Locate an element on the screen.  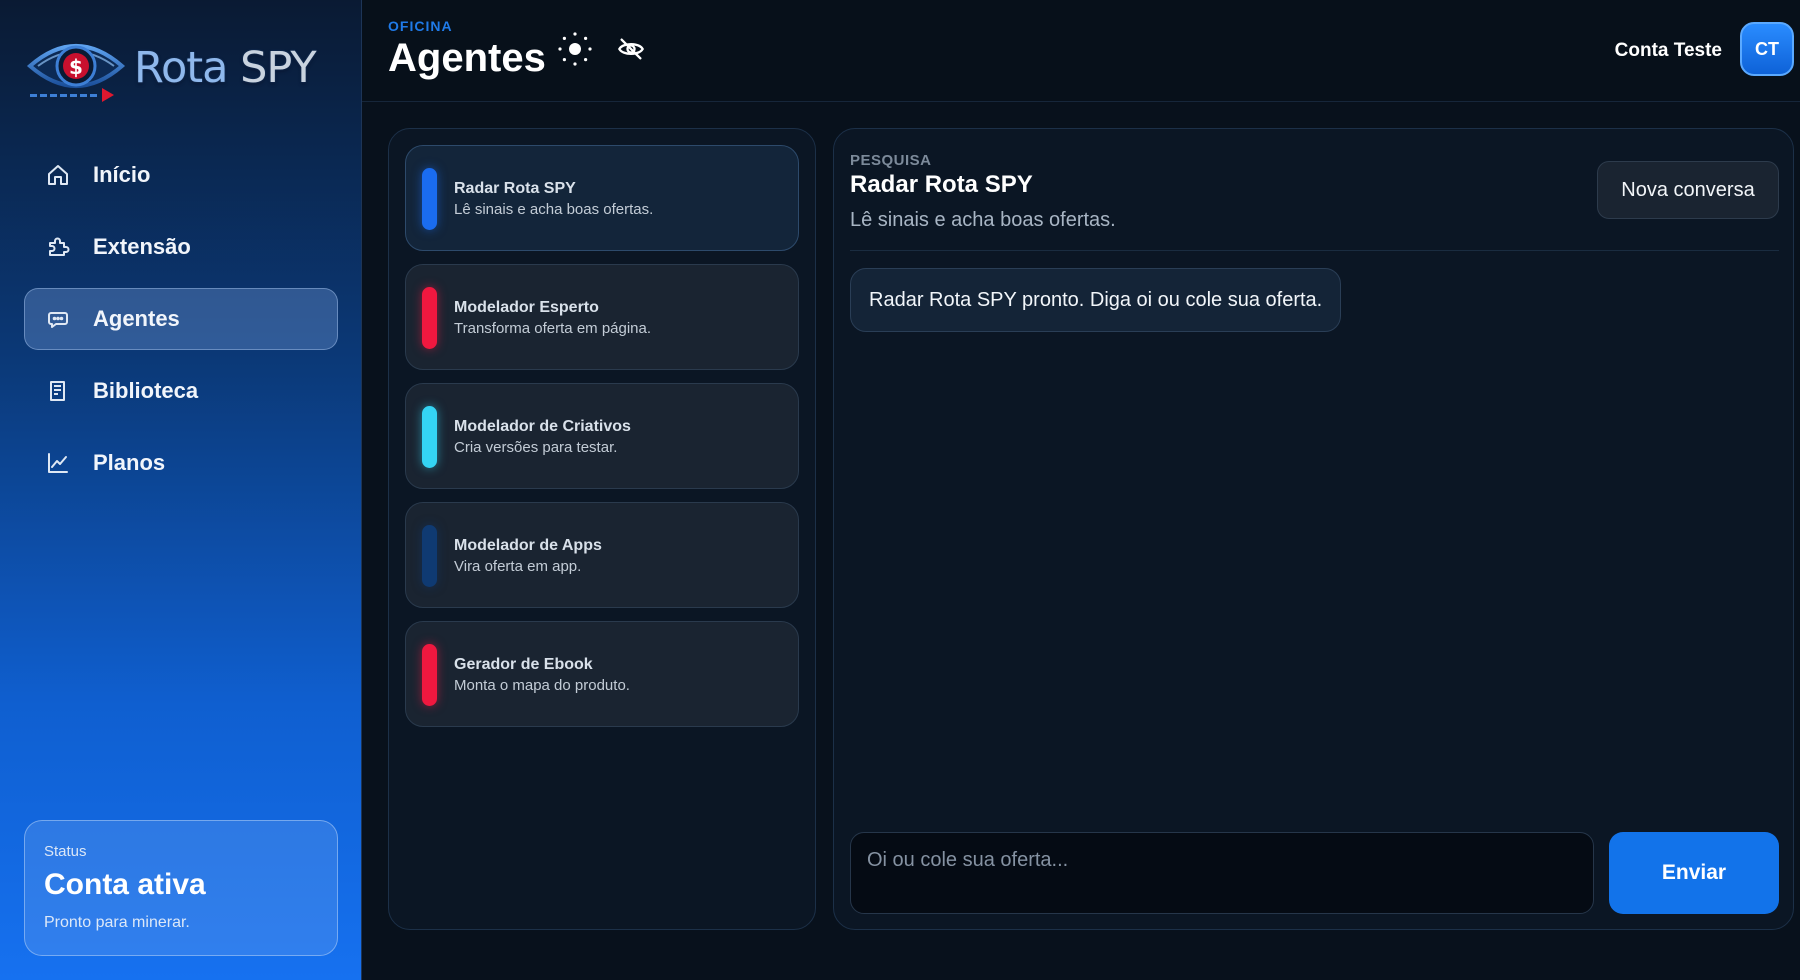
agent-name: Gerador de Ebook is located at coordinates (523, 664).